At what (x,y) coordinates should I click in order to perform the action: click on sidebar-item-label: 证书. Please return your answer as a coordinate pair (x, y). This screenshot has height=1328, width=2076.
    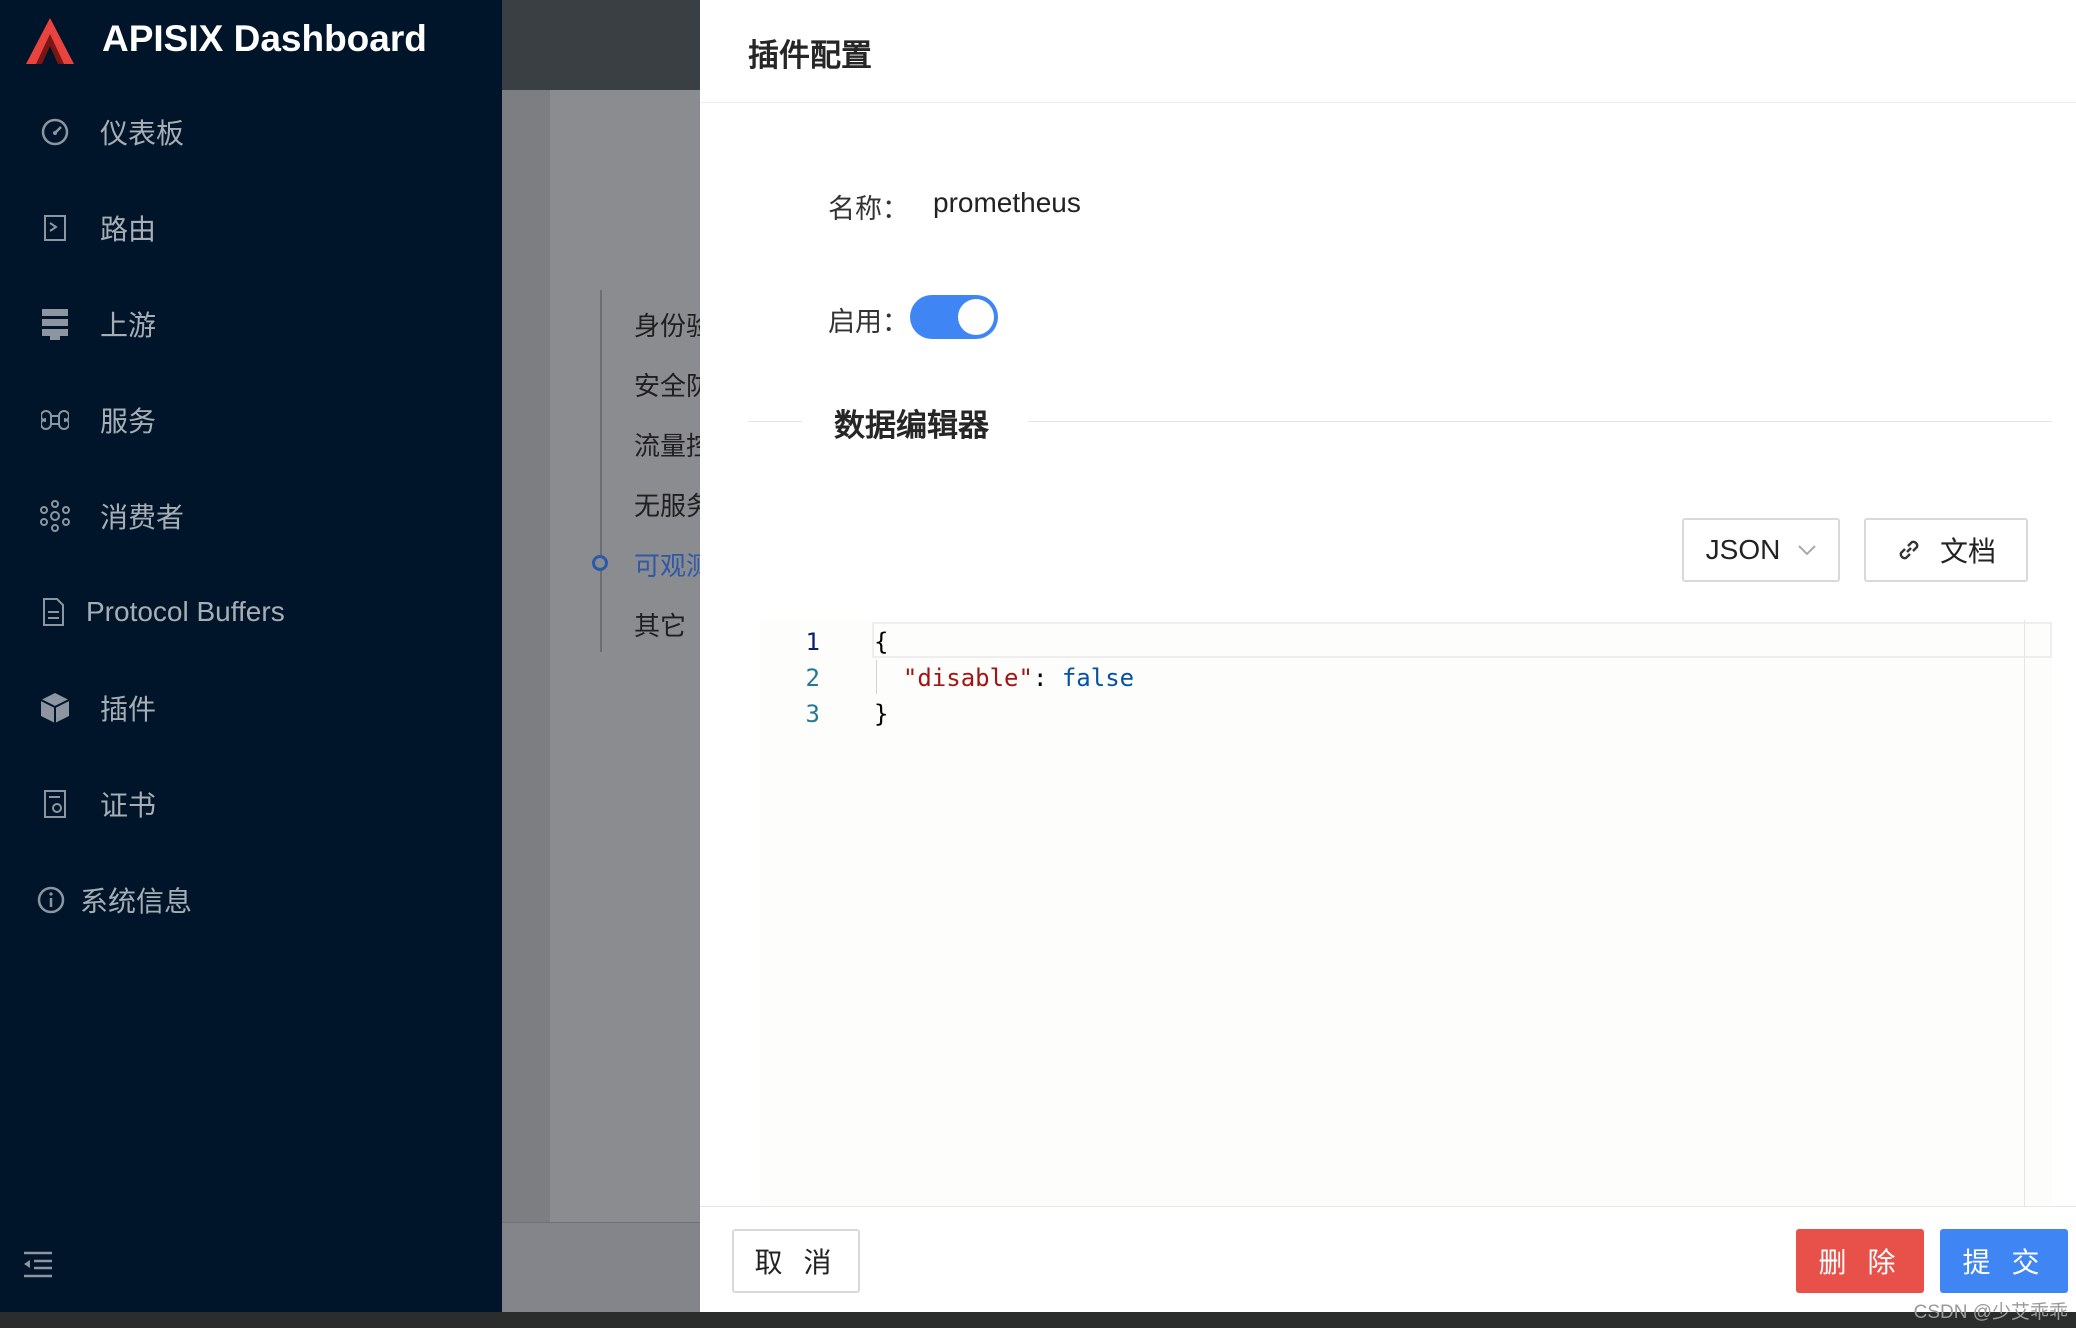
    Looking at the image, I should click on (128, 805).